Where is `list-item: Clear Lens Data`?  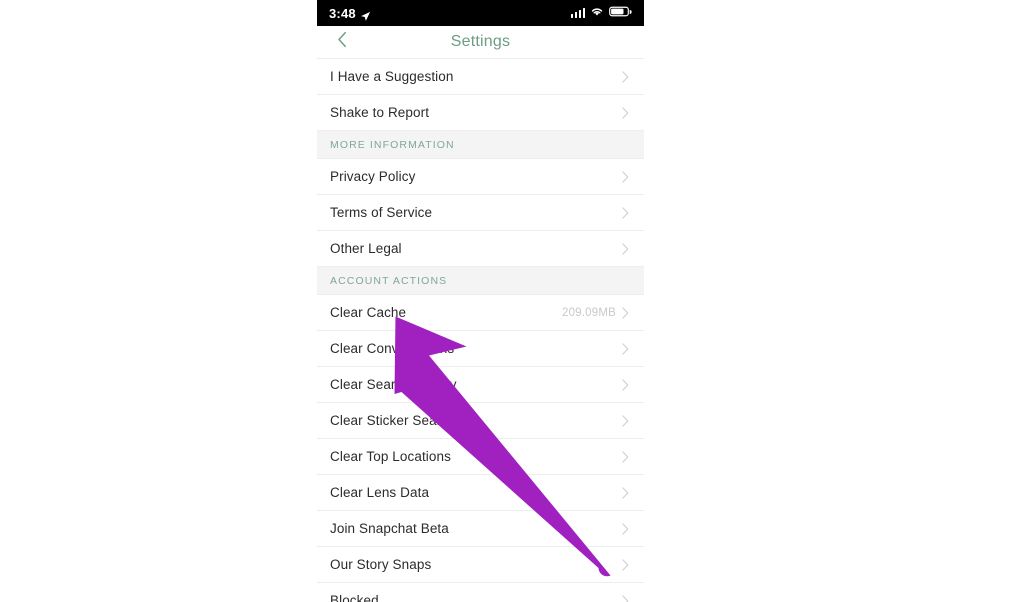
list-item: Clear Lens Data is located at coordinates (480, 492).